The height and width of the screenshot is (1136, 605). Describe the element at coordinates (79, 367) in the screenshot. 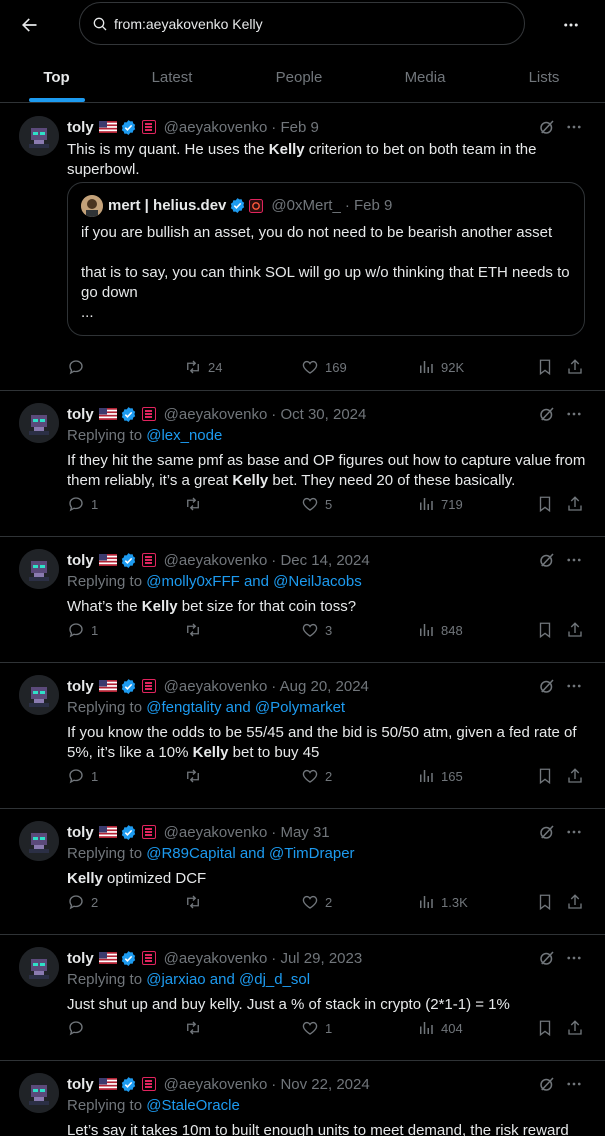

I see `reply-button` at that location.